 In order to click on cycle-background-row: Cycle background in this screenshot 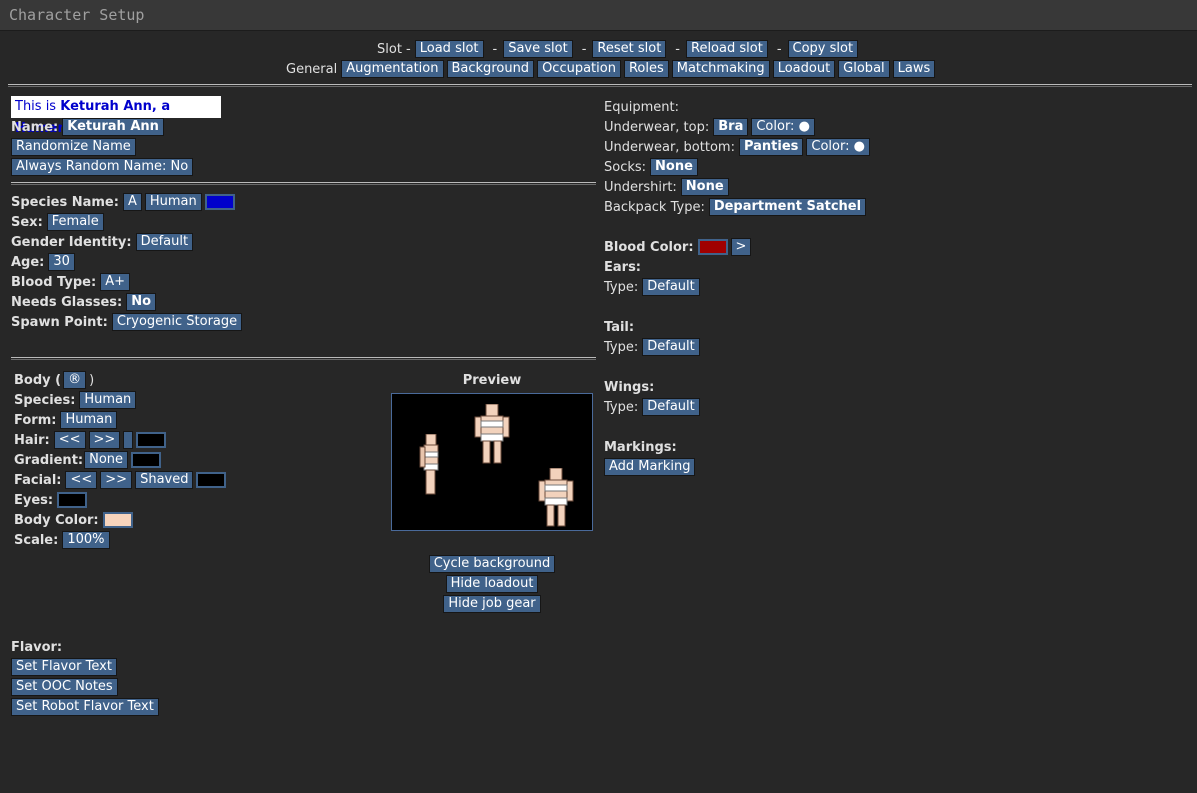, I will do `click(492, 564)`.